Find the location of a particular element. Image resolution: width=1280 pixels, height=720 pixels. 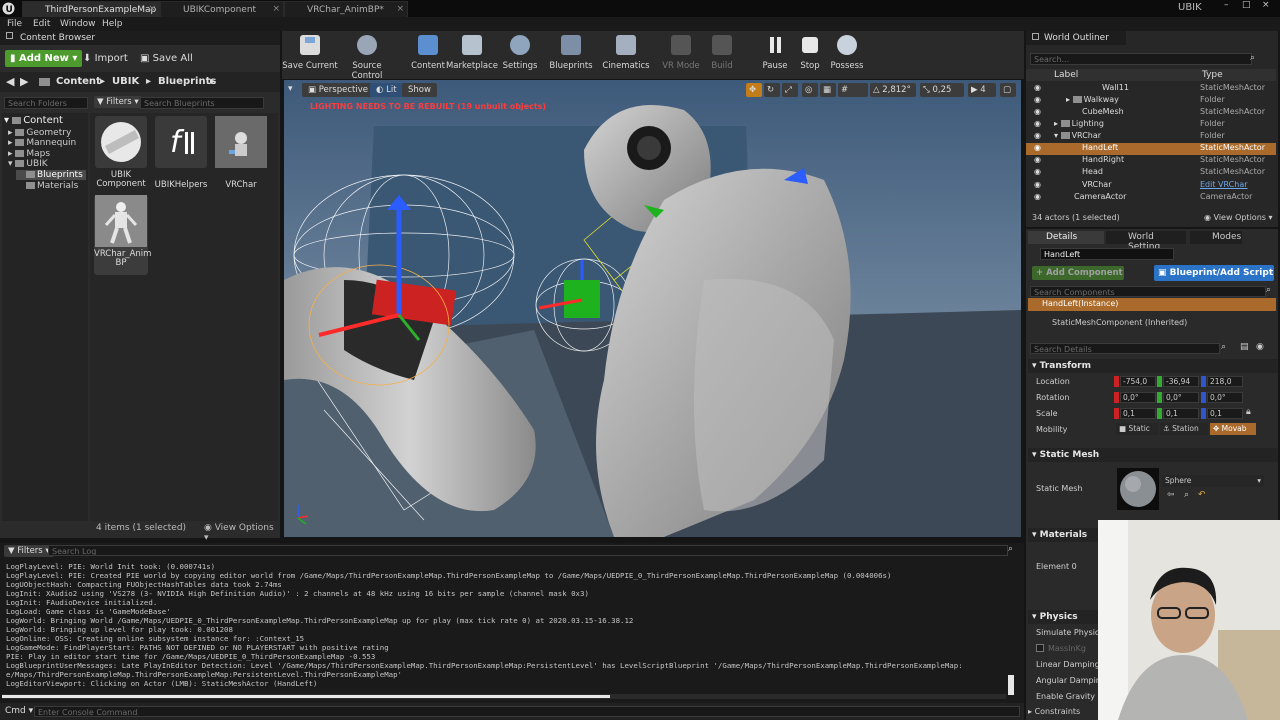

reset-icon: ↶ is located at coordinates (1202, 495).